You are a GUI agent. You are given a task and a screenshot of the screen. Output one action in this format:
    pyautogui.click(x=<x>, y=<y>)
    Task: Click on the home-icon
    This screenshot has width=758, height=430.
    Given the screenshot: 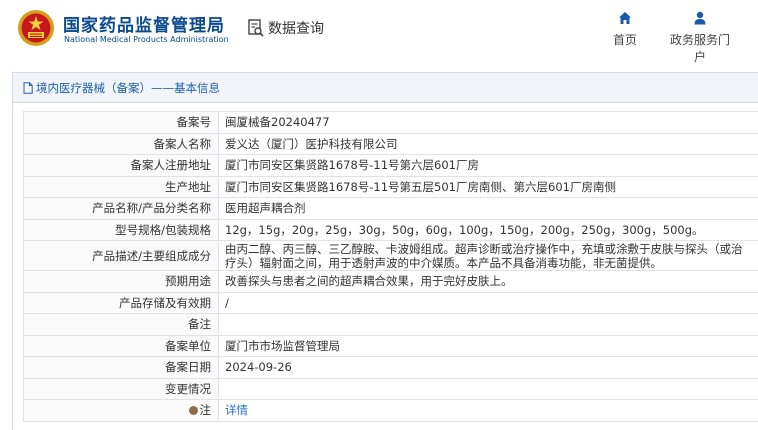 What is the action you would take?
    pyautogui.click(x=625, y=18)
    